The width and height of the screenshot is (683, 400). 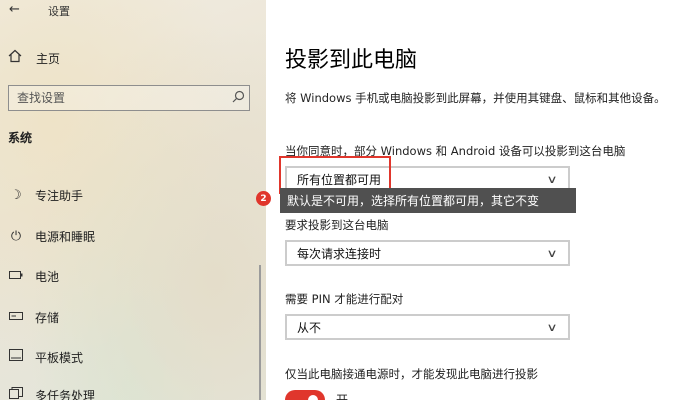 What do you see at coordinates (34, 58) in the screenshot?
I see `home-link: 主页` at bounding box center [34, 58].